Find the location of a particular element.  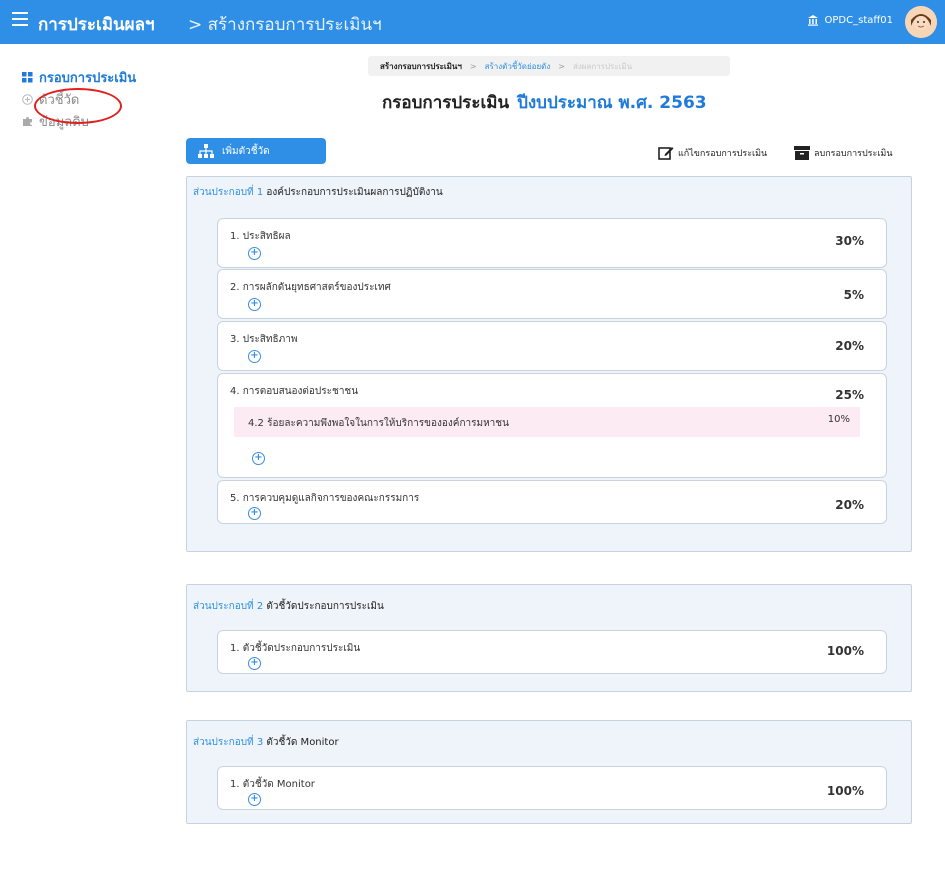

grid-icon is located at coordinates (27, 76).